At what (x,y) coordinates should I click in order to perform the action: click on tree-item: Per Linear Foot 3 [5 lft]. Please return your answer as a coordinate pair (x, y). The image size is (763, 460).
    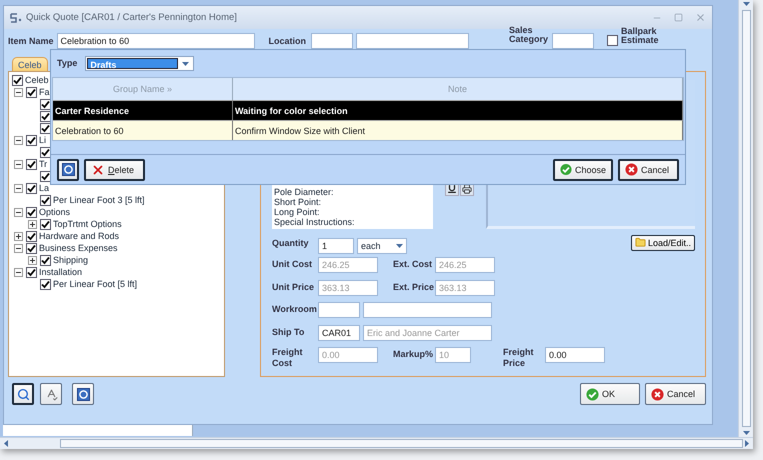
    Looking at the image, I should click on (99, 200).